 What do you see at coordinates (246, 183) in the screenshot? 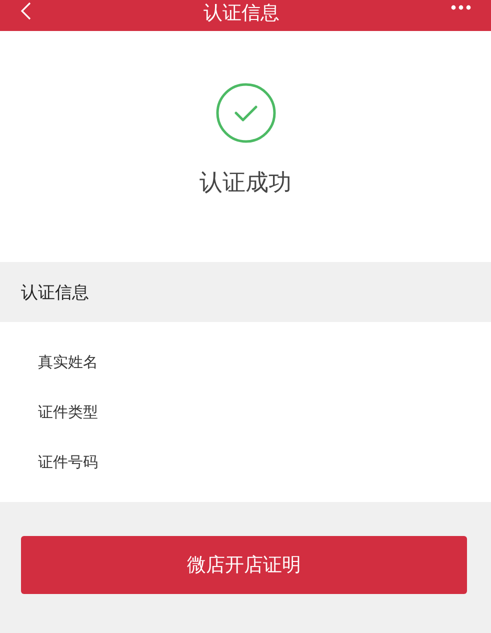
I see `success-message: 认证成功` at bounding box center [246, 183].